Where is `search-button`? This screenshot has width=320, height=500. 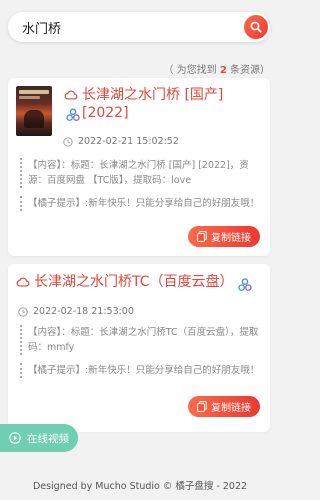 search-button is located at coordinates (256, 27).